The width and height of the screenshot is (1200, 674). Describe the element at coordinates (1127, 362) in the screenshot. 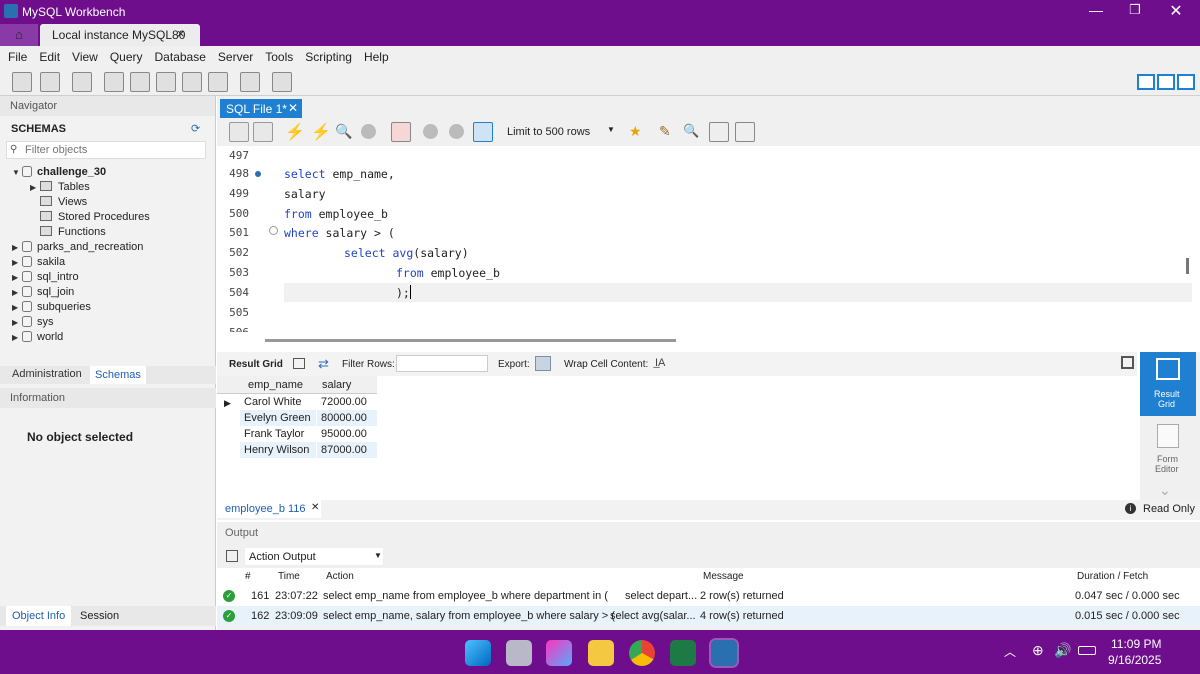

I see `toggle-panel-icon` at that location.